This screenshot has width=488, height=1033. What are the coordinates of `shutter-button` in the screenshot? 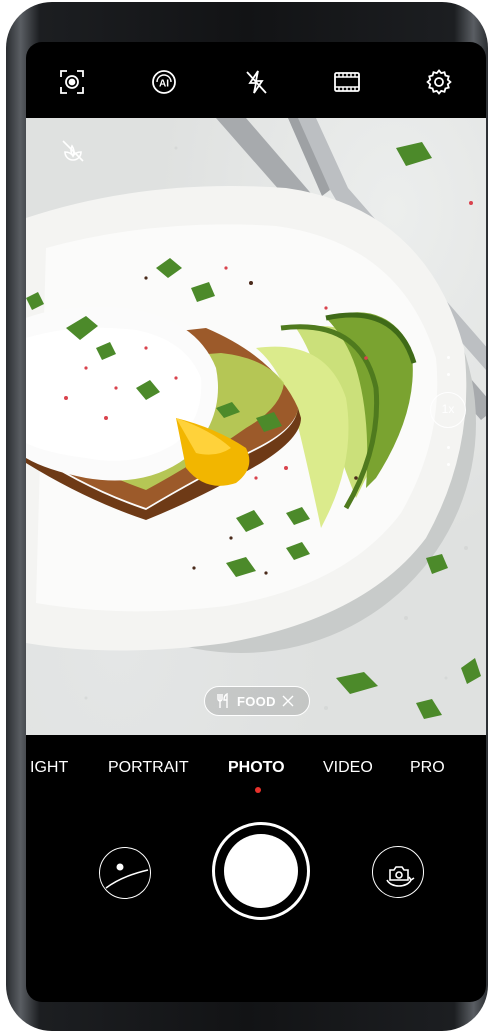 It's located at (261, 871).